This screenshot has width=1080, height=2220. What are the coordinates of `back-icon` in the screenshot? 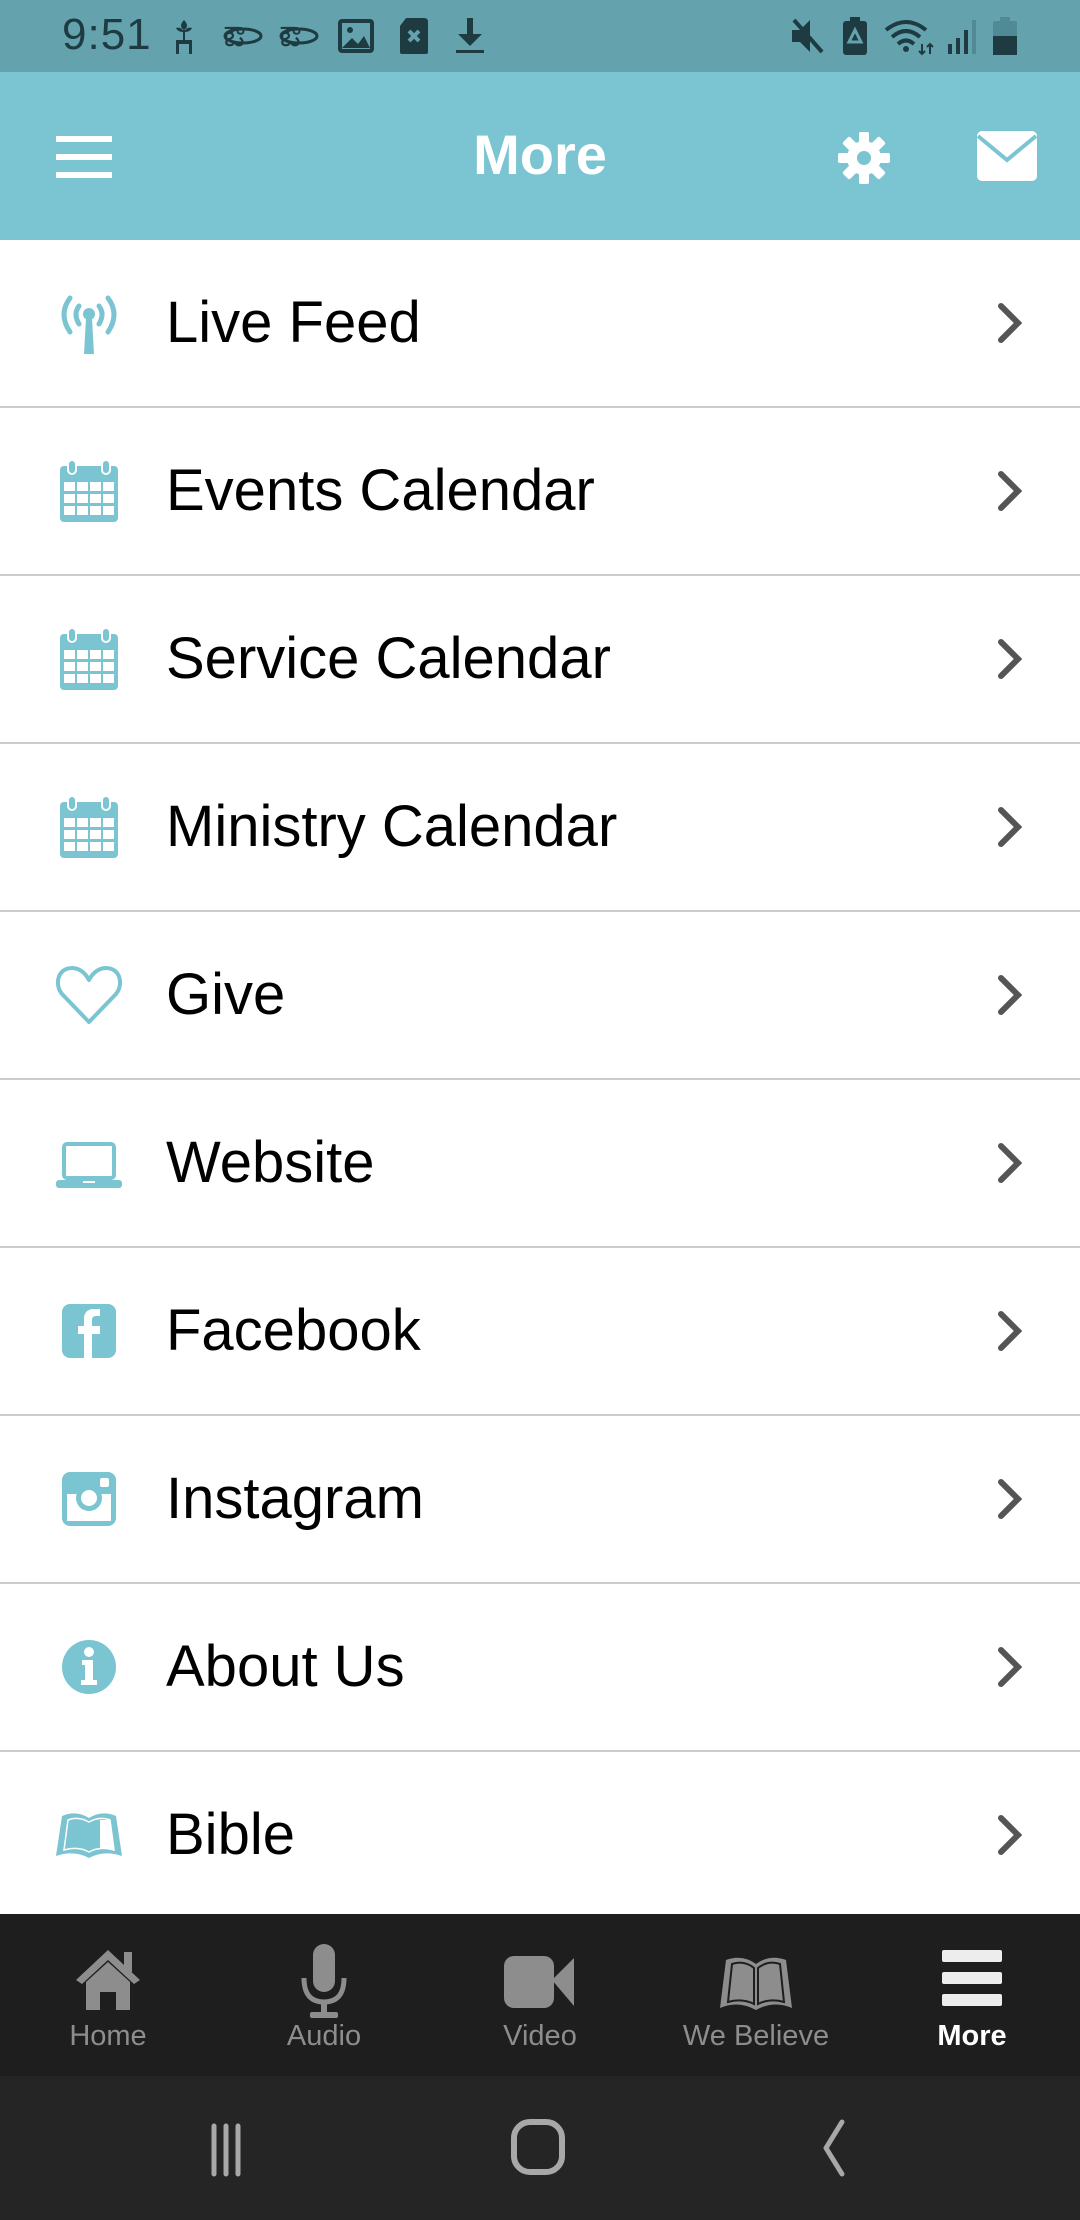 It's located at (840, 2148).